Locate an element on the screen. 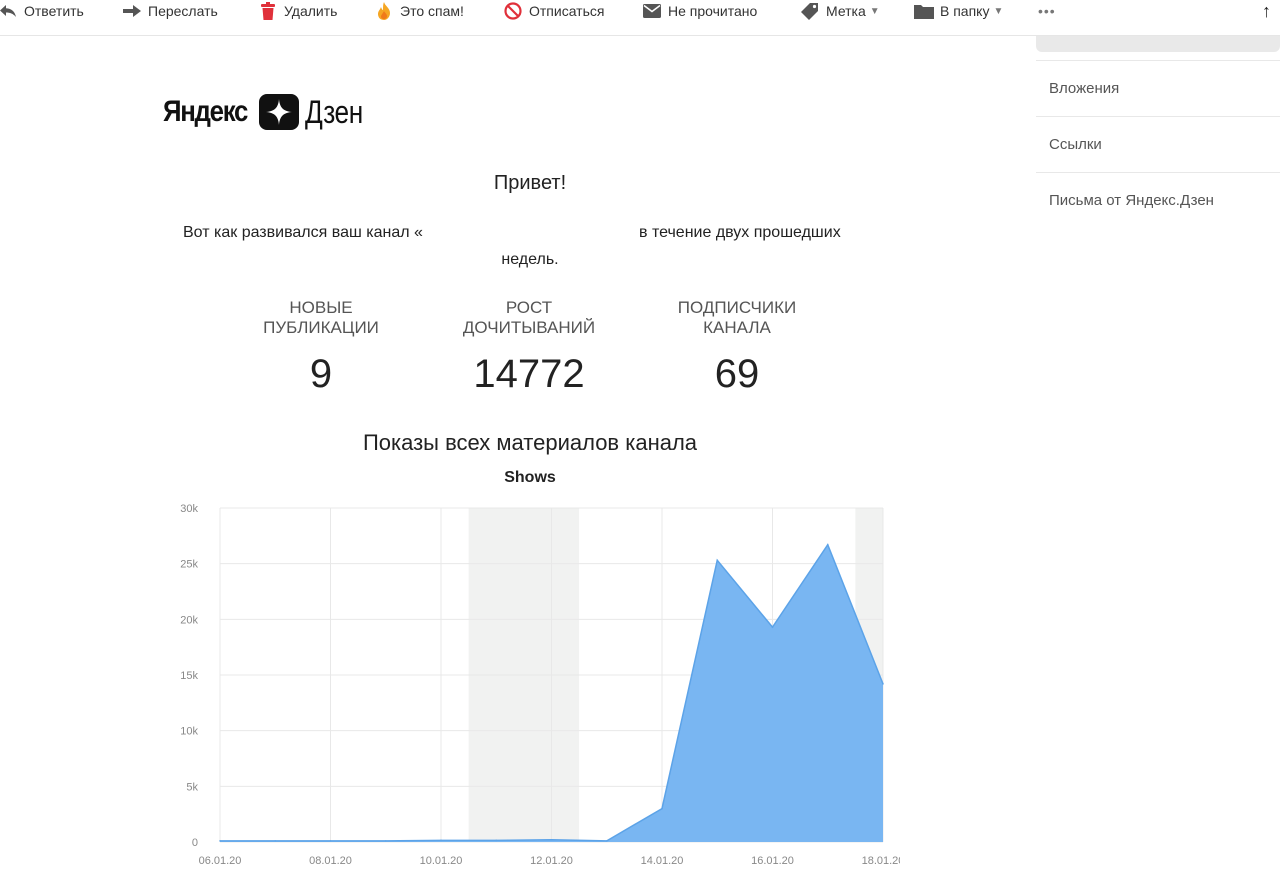 The height and width of the screenshot is (872, 1280). reply-label: Ответить is located at coordinates (54, 11).